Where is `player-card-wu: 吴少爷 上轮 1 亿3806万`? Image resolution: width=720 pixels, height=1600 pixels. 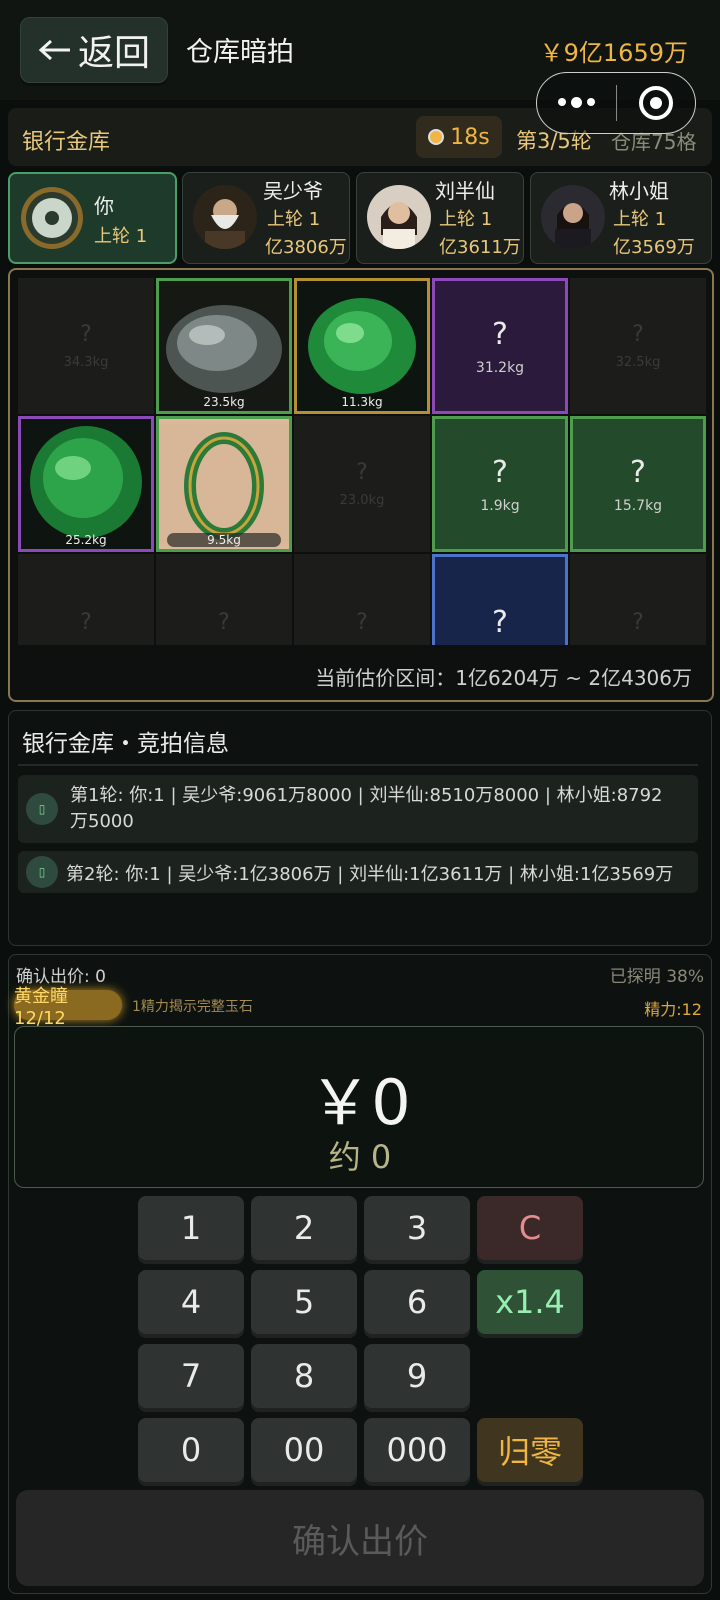 player-card-wu: 吴少爷 上轮 1 亿3806万 is located at coordinates (266, 218).